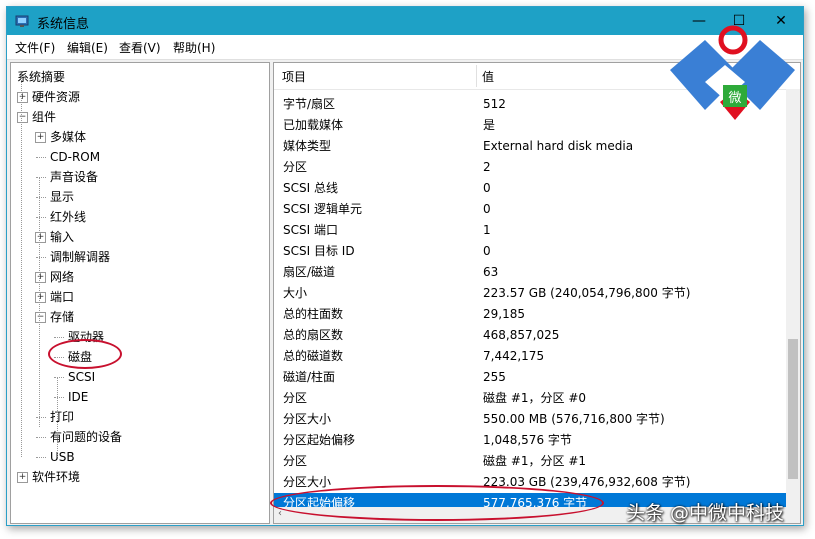 This screenshot has height=539, width=815. What do you see at coordinates (558, 146) in the screenshot?
I see `row-value: External hard disk media` at bounding box center [558, 146].